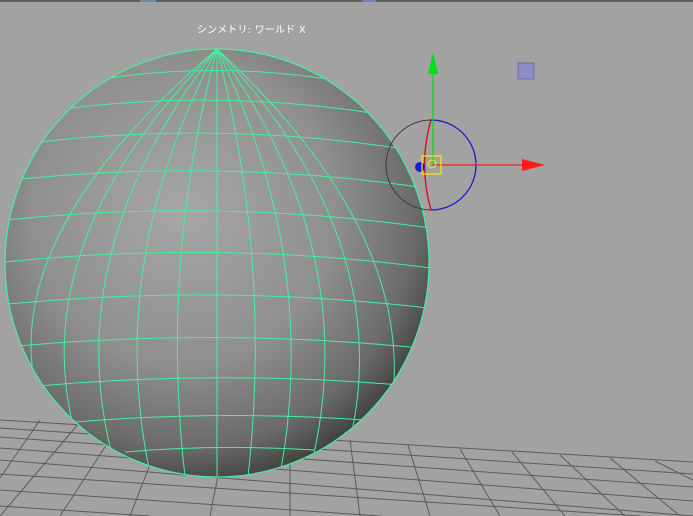  Describe the element at coordinates (420, 167) in the screenshot. I see `z-axis-handle` at that location.